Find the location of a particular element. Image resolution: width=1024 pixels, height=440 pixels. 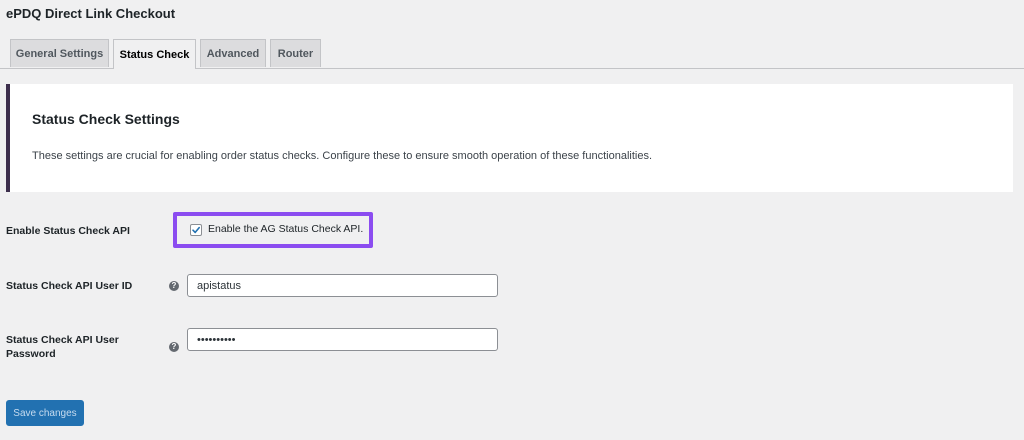

page-title: ePDQ Direct Link Checkout is located at coordinates (91, 13).